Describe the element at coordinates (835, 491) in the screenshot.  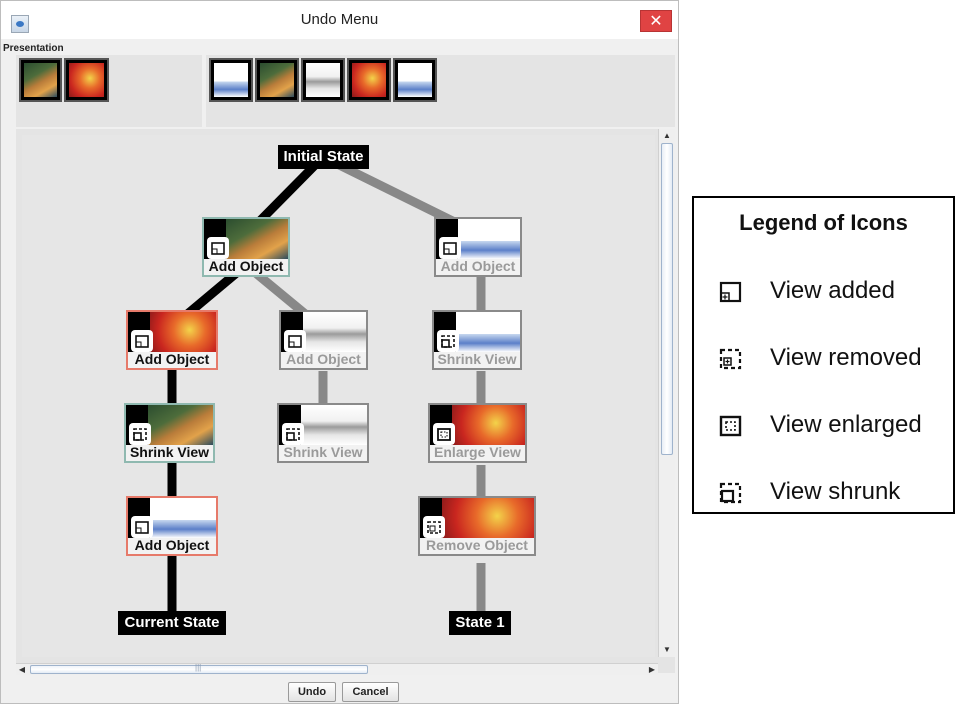
I see `legend-label: View shrunk` at that location.